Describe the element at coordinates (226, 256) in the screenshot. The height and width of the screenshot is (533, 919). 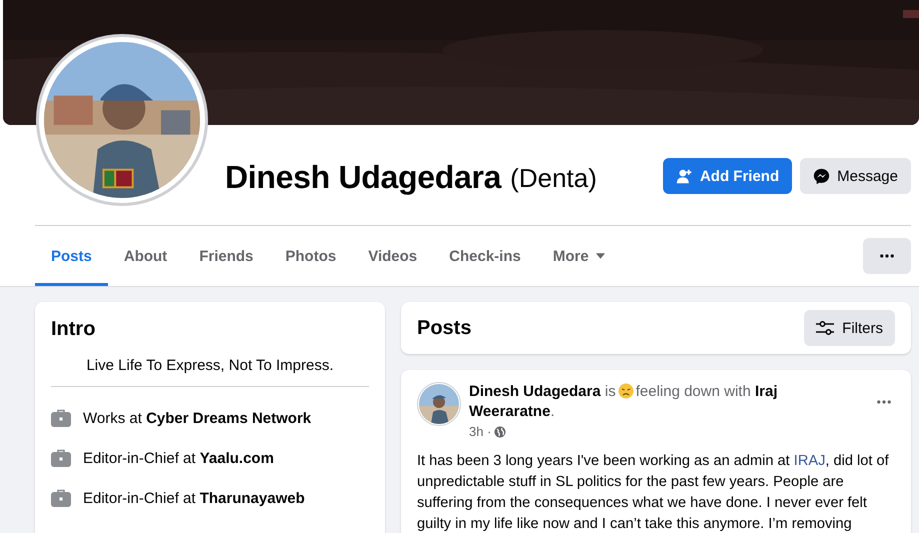
I see `profile-tab: Friends` at that location.